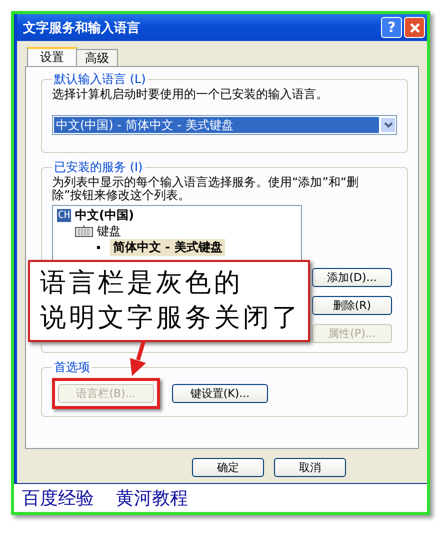 The height and width of the screenshot is (545, 440). I want to click on dialog-button: 删除(R), so click(352, 305).